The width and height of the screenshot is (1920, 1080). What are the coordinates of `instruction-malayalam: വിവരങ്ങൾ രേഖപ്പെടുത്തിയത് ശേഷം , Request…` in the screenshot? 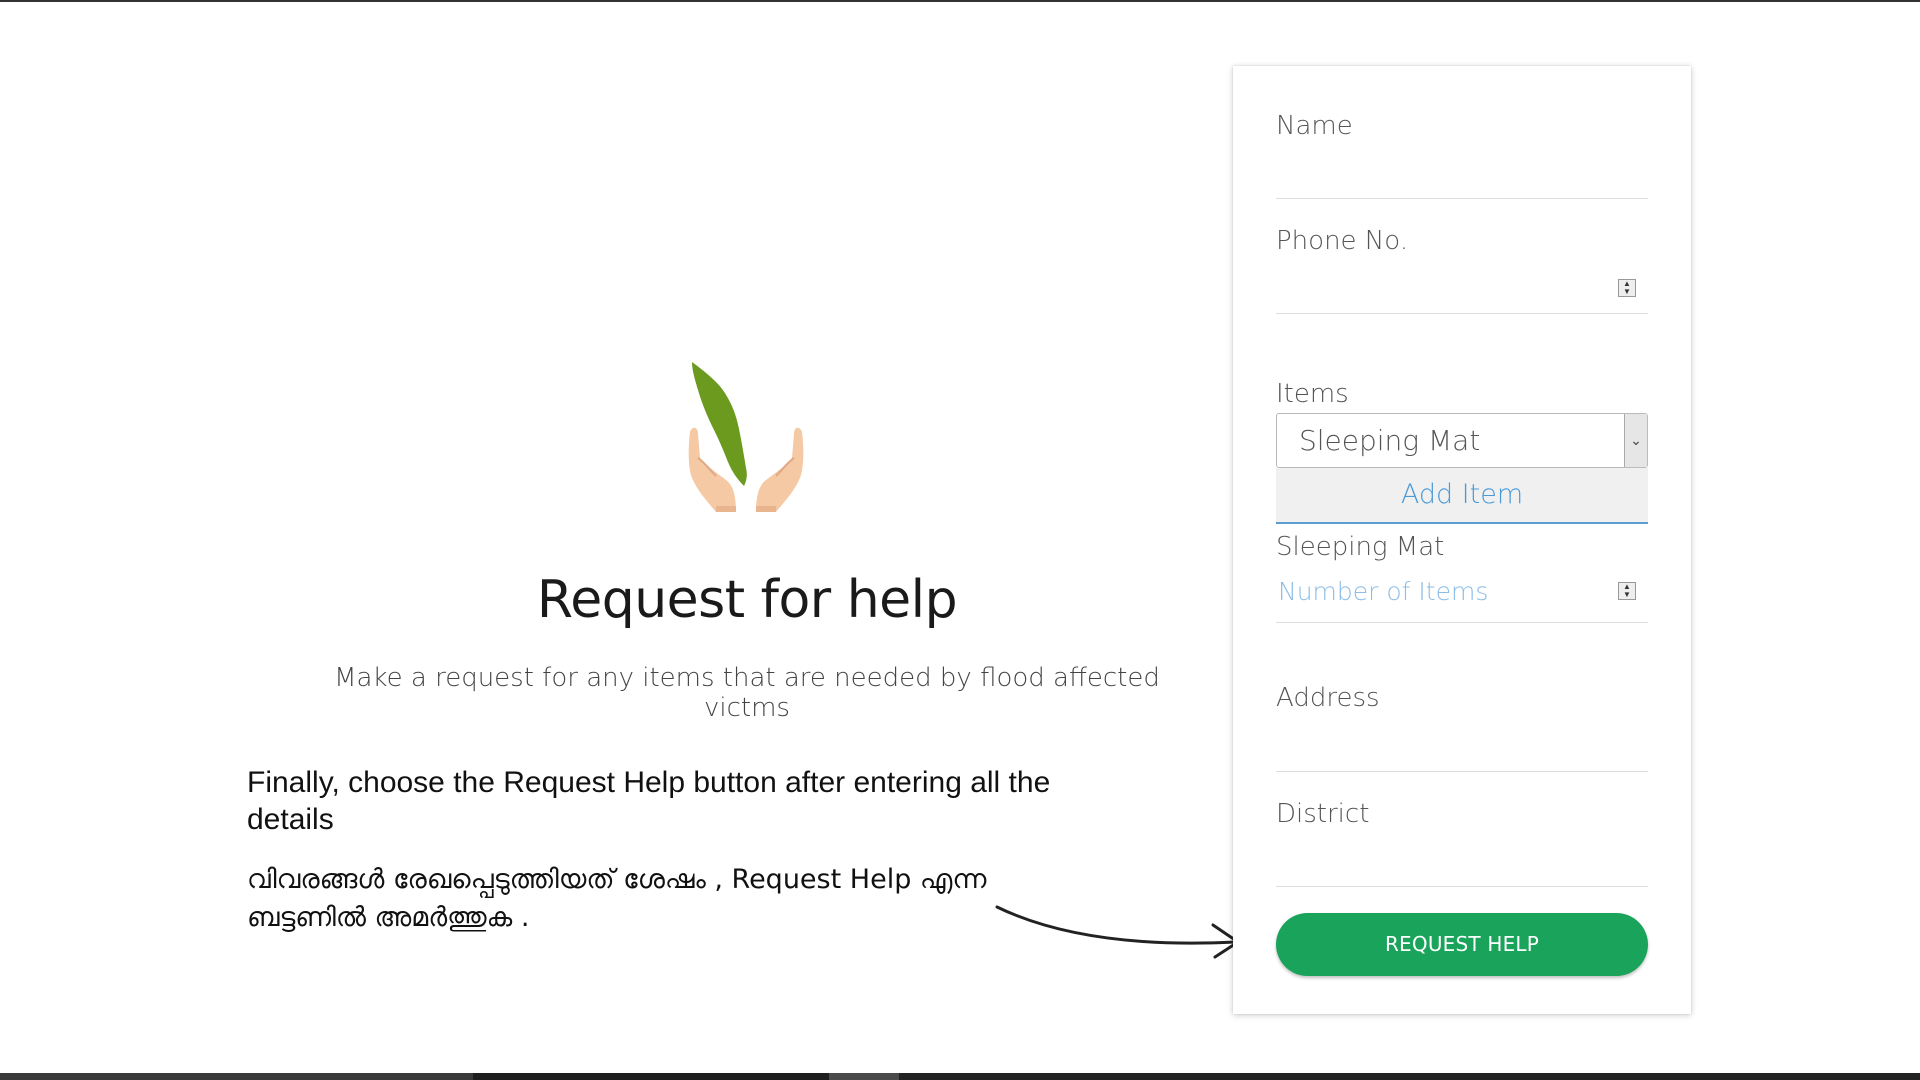 It's located at (617, 898).